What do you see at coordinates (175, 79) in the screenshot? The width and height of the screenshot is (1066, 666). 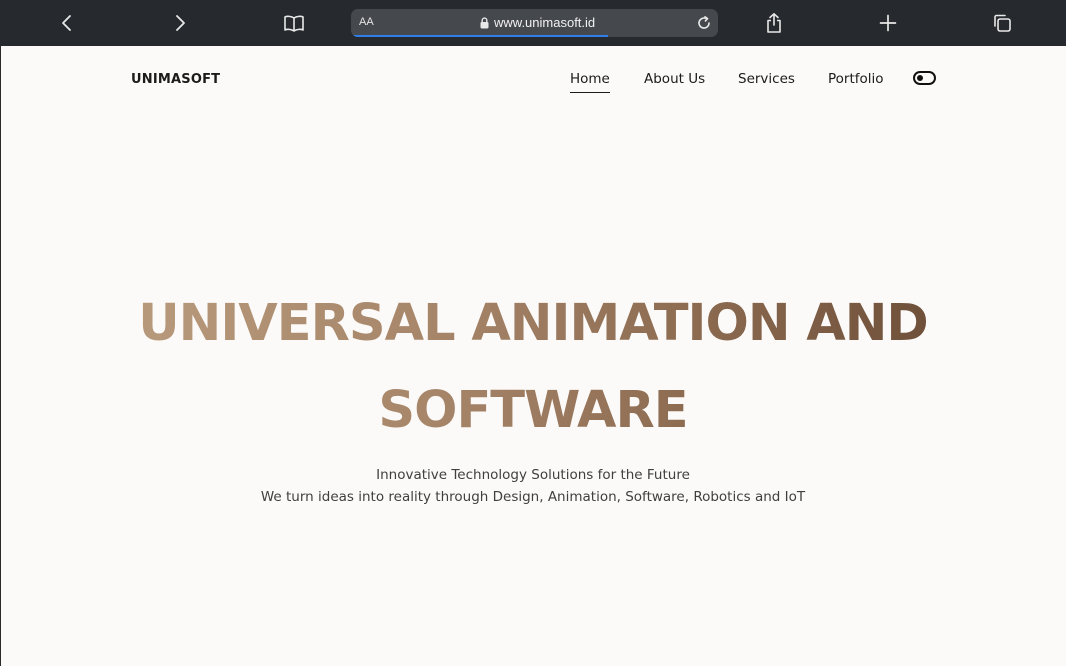 I see `site-logo: UNIMASOFT` at bounding box center [175, 79].